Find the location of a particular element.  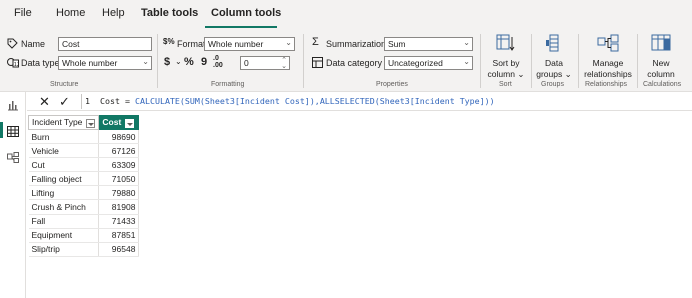

cell-incident-type: Fall is located at coordinates (64, 221).